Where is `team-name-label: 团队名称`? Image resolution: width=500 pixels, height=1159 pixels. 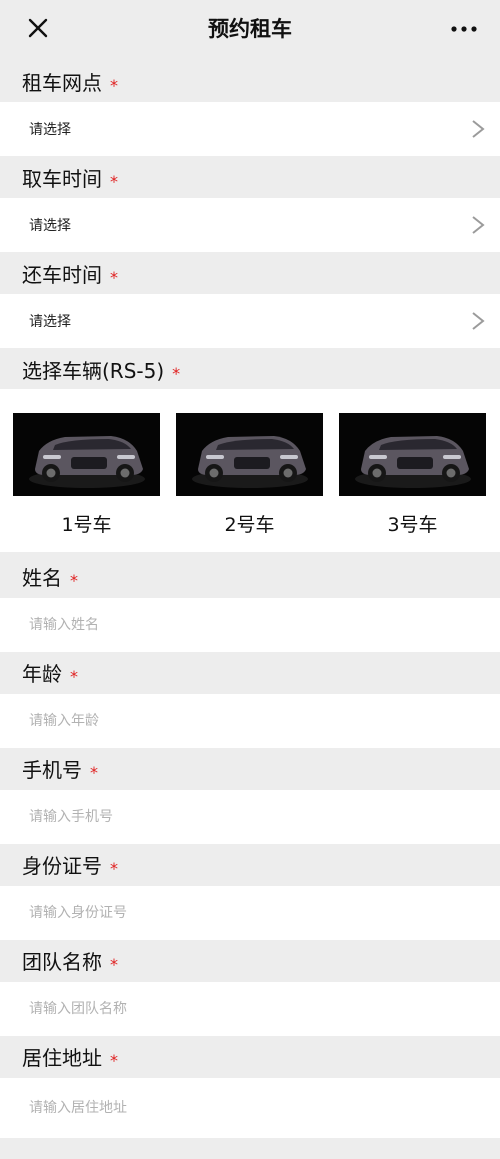 team-name-label: 团队名称 is located at coordinates (62, 962).